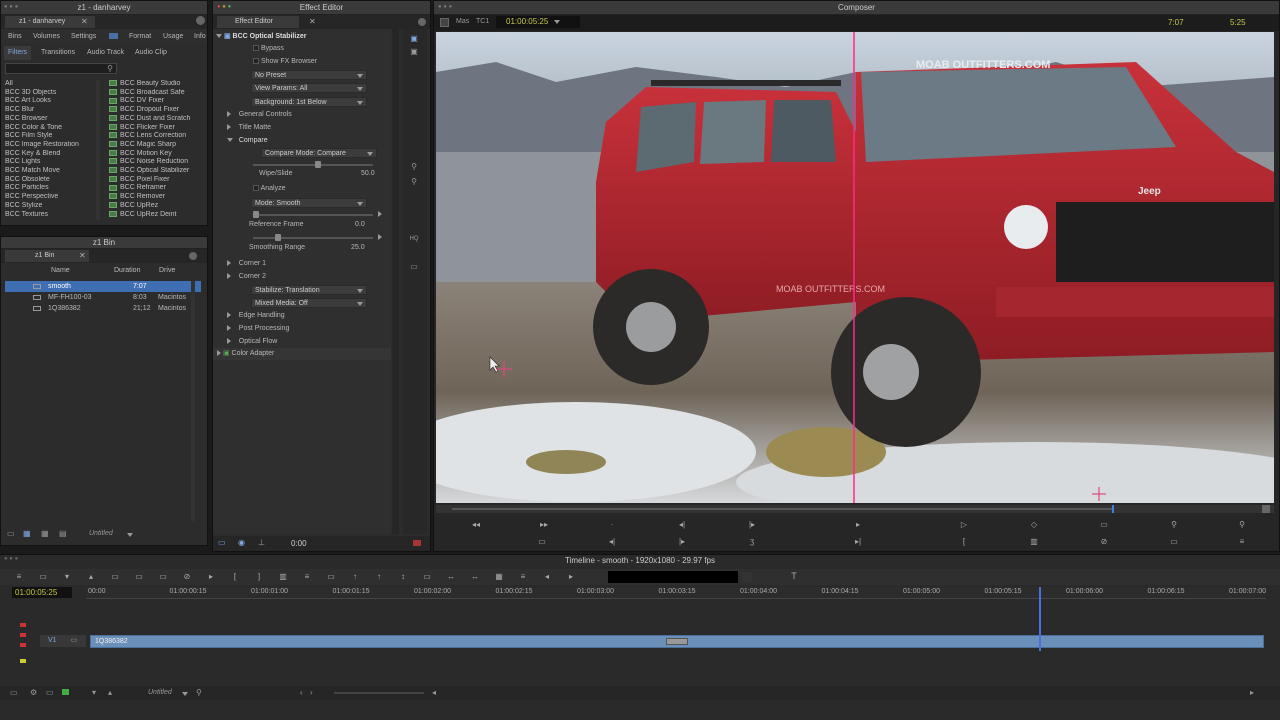  Describe the element at coordinates (235, 577) in the screenshot. I see `mark-in-icon: [` at that location.